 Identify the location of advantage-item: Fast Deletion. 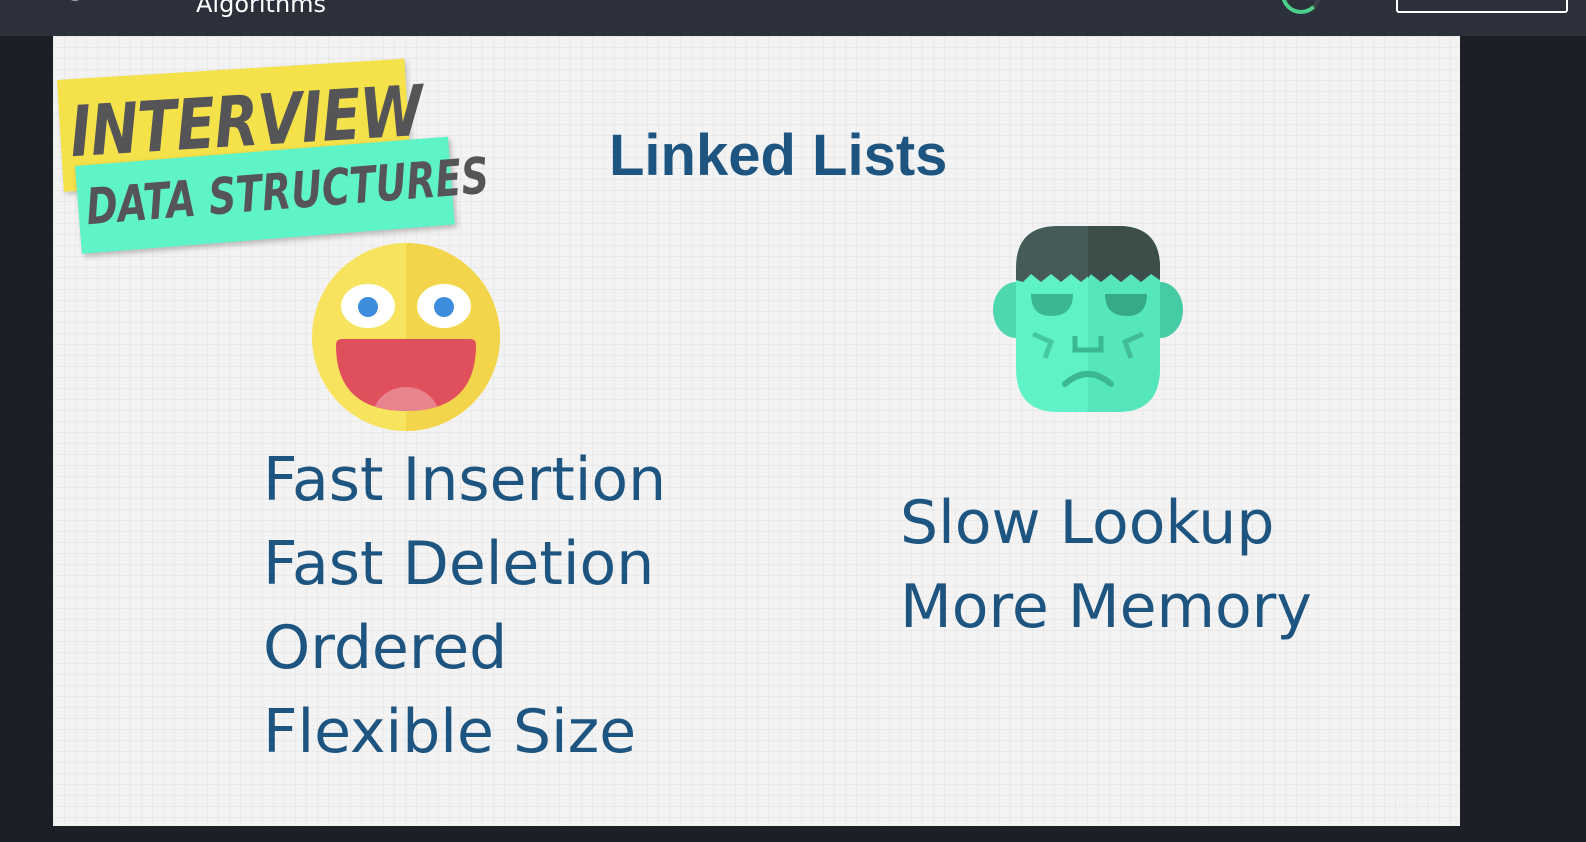
(459, 564).